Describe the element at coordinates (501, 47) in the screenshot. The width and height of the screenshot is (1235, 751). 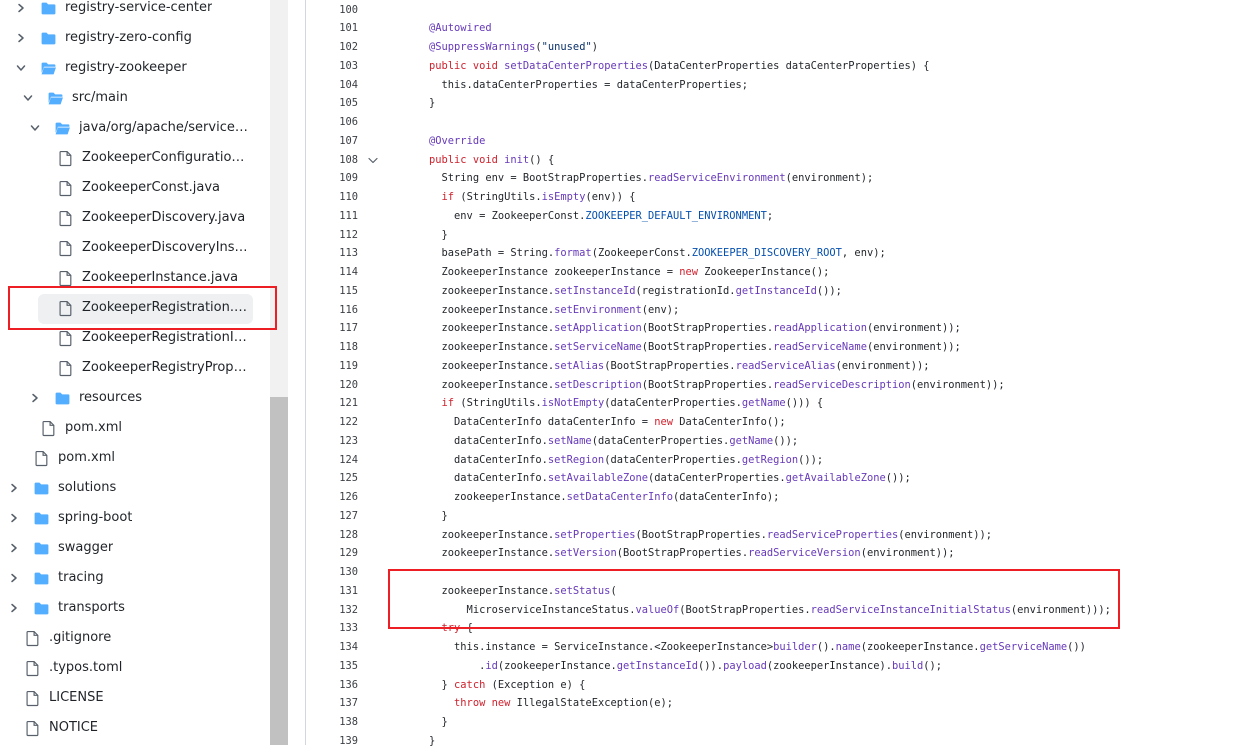
I see `code-text: @SuppressWarnings("unused")` at that location.